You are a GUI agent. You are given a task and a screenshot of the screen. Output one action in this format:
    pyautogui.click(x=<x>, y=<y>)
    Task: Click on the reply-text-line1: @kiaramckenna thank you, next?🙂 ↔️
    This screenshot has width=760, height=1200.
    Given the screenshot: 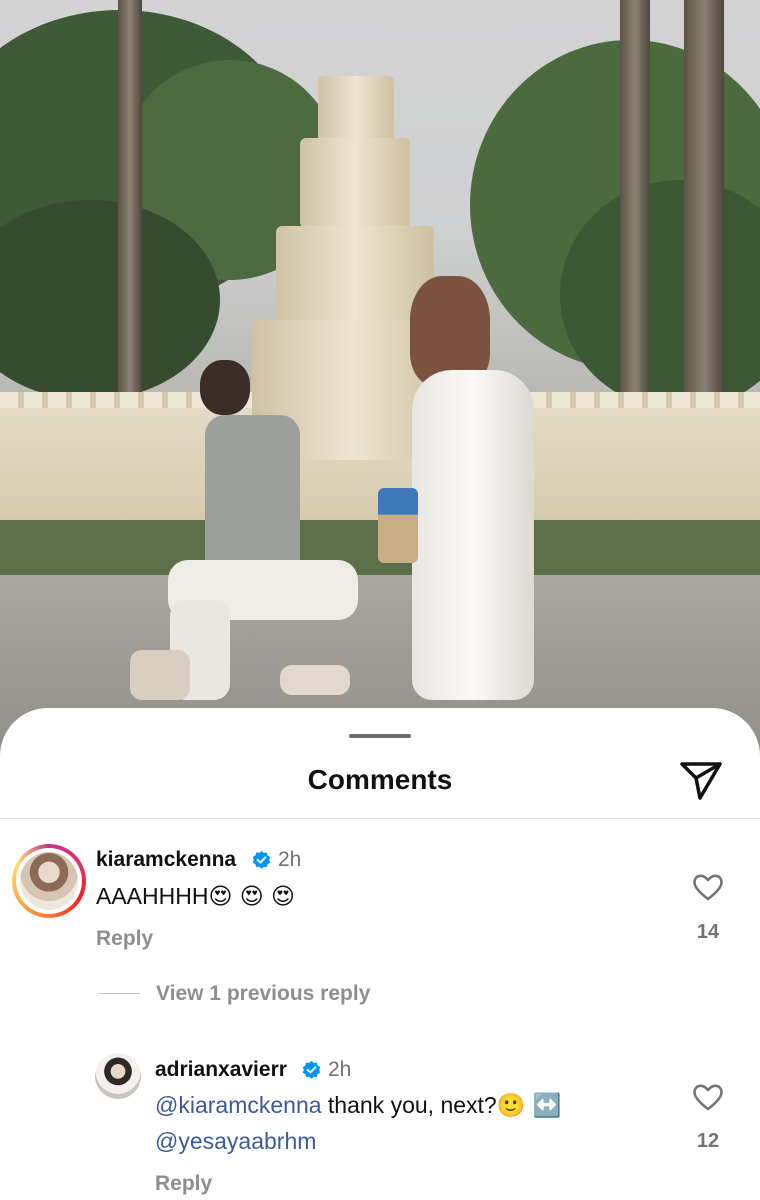 What is the action you would take?
    pyautogui.click(x=358, y=1105)
    